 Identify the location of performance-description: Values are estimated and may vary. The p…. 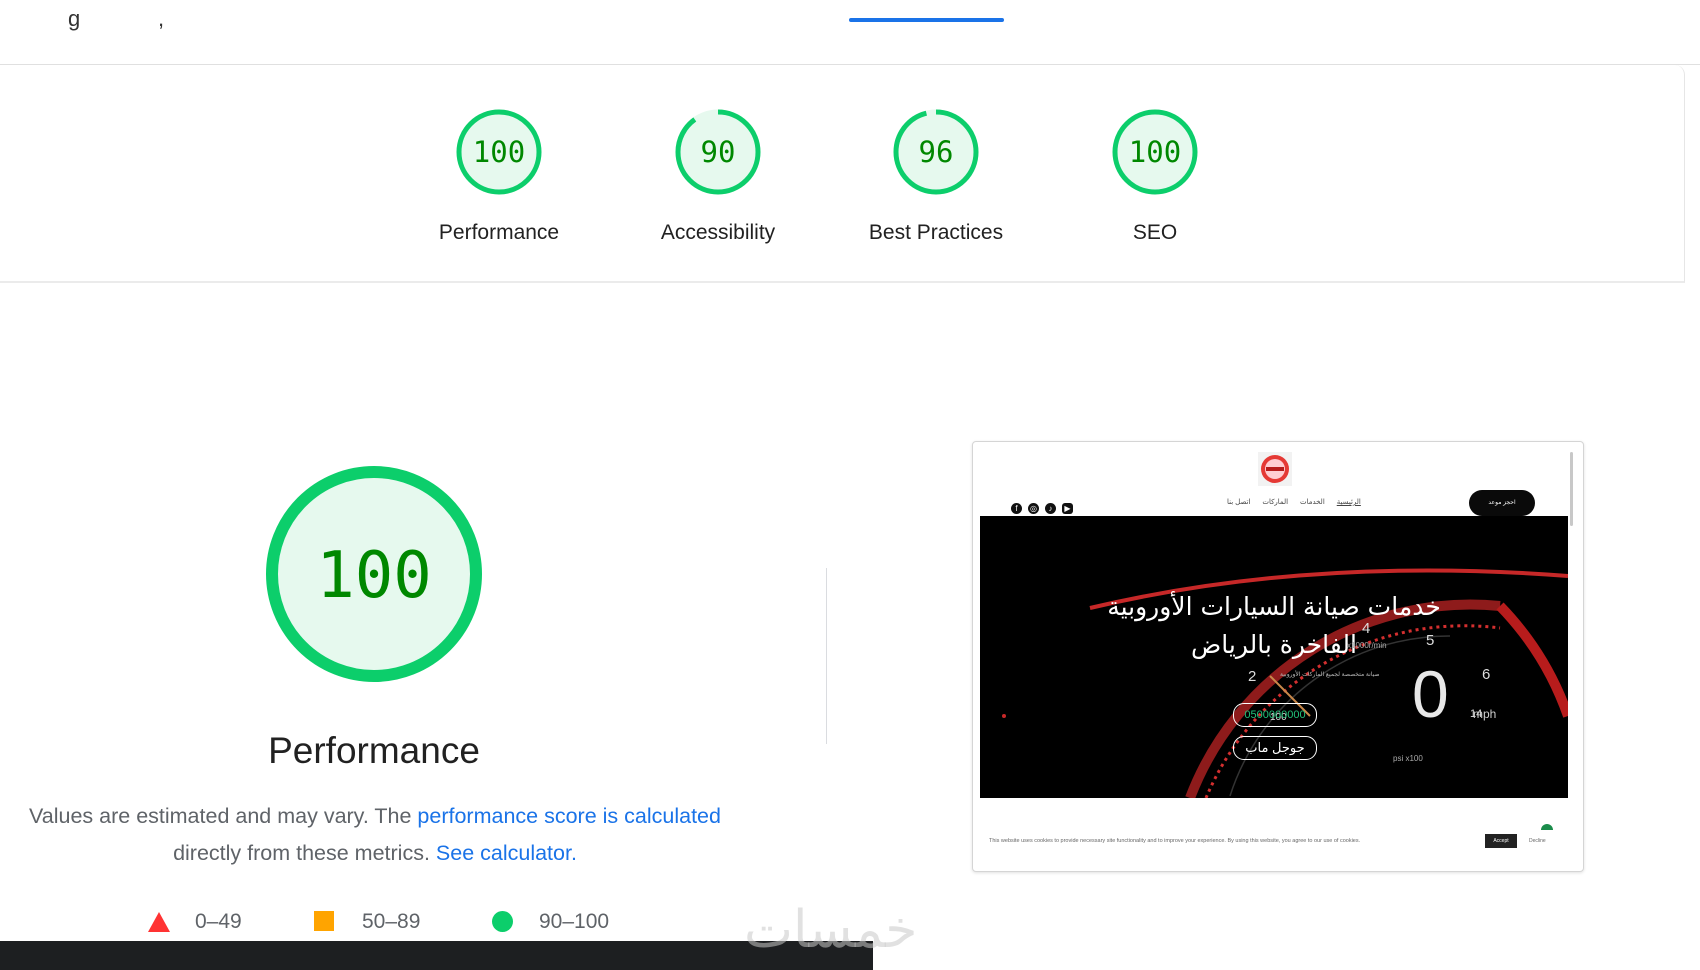
(375, 835).